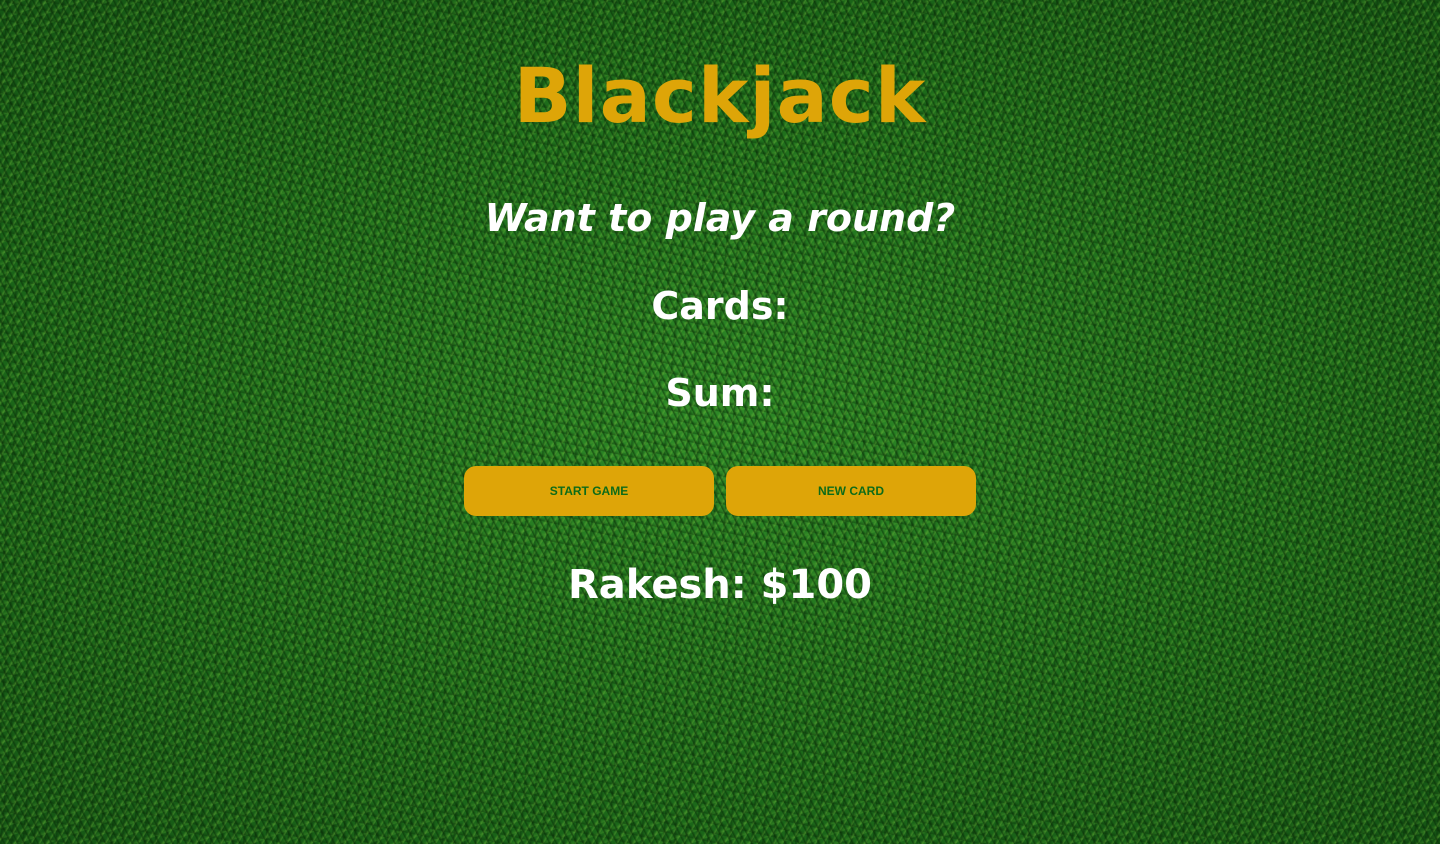 Image resolution: width=1440 pixels, height=844 pixels. What do you see at coordinates (851, 491) in the screenshot?
I see `new-card-button: NEW CARD` at bounding box center [851, 491].